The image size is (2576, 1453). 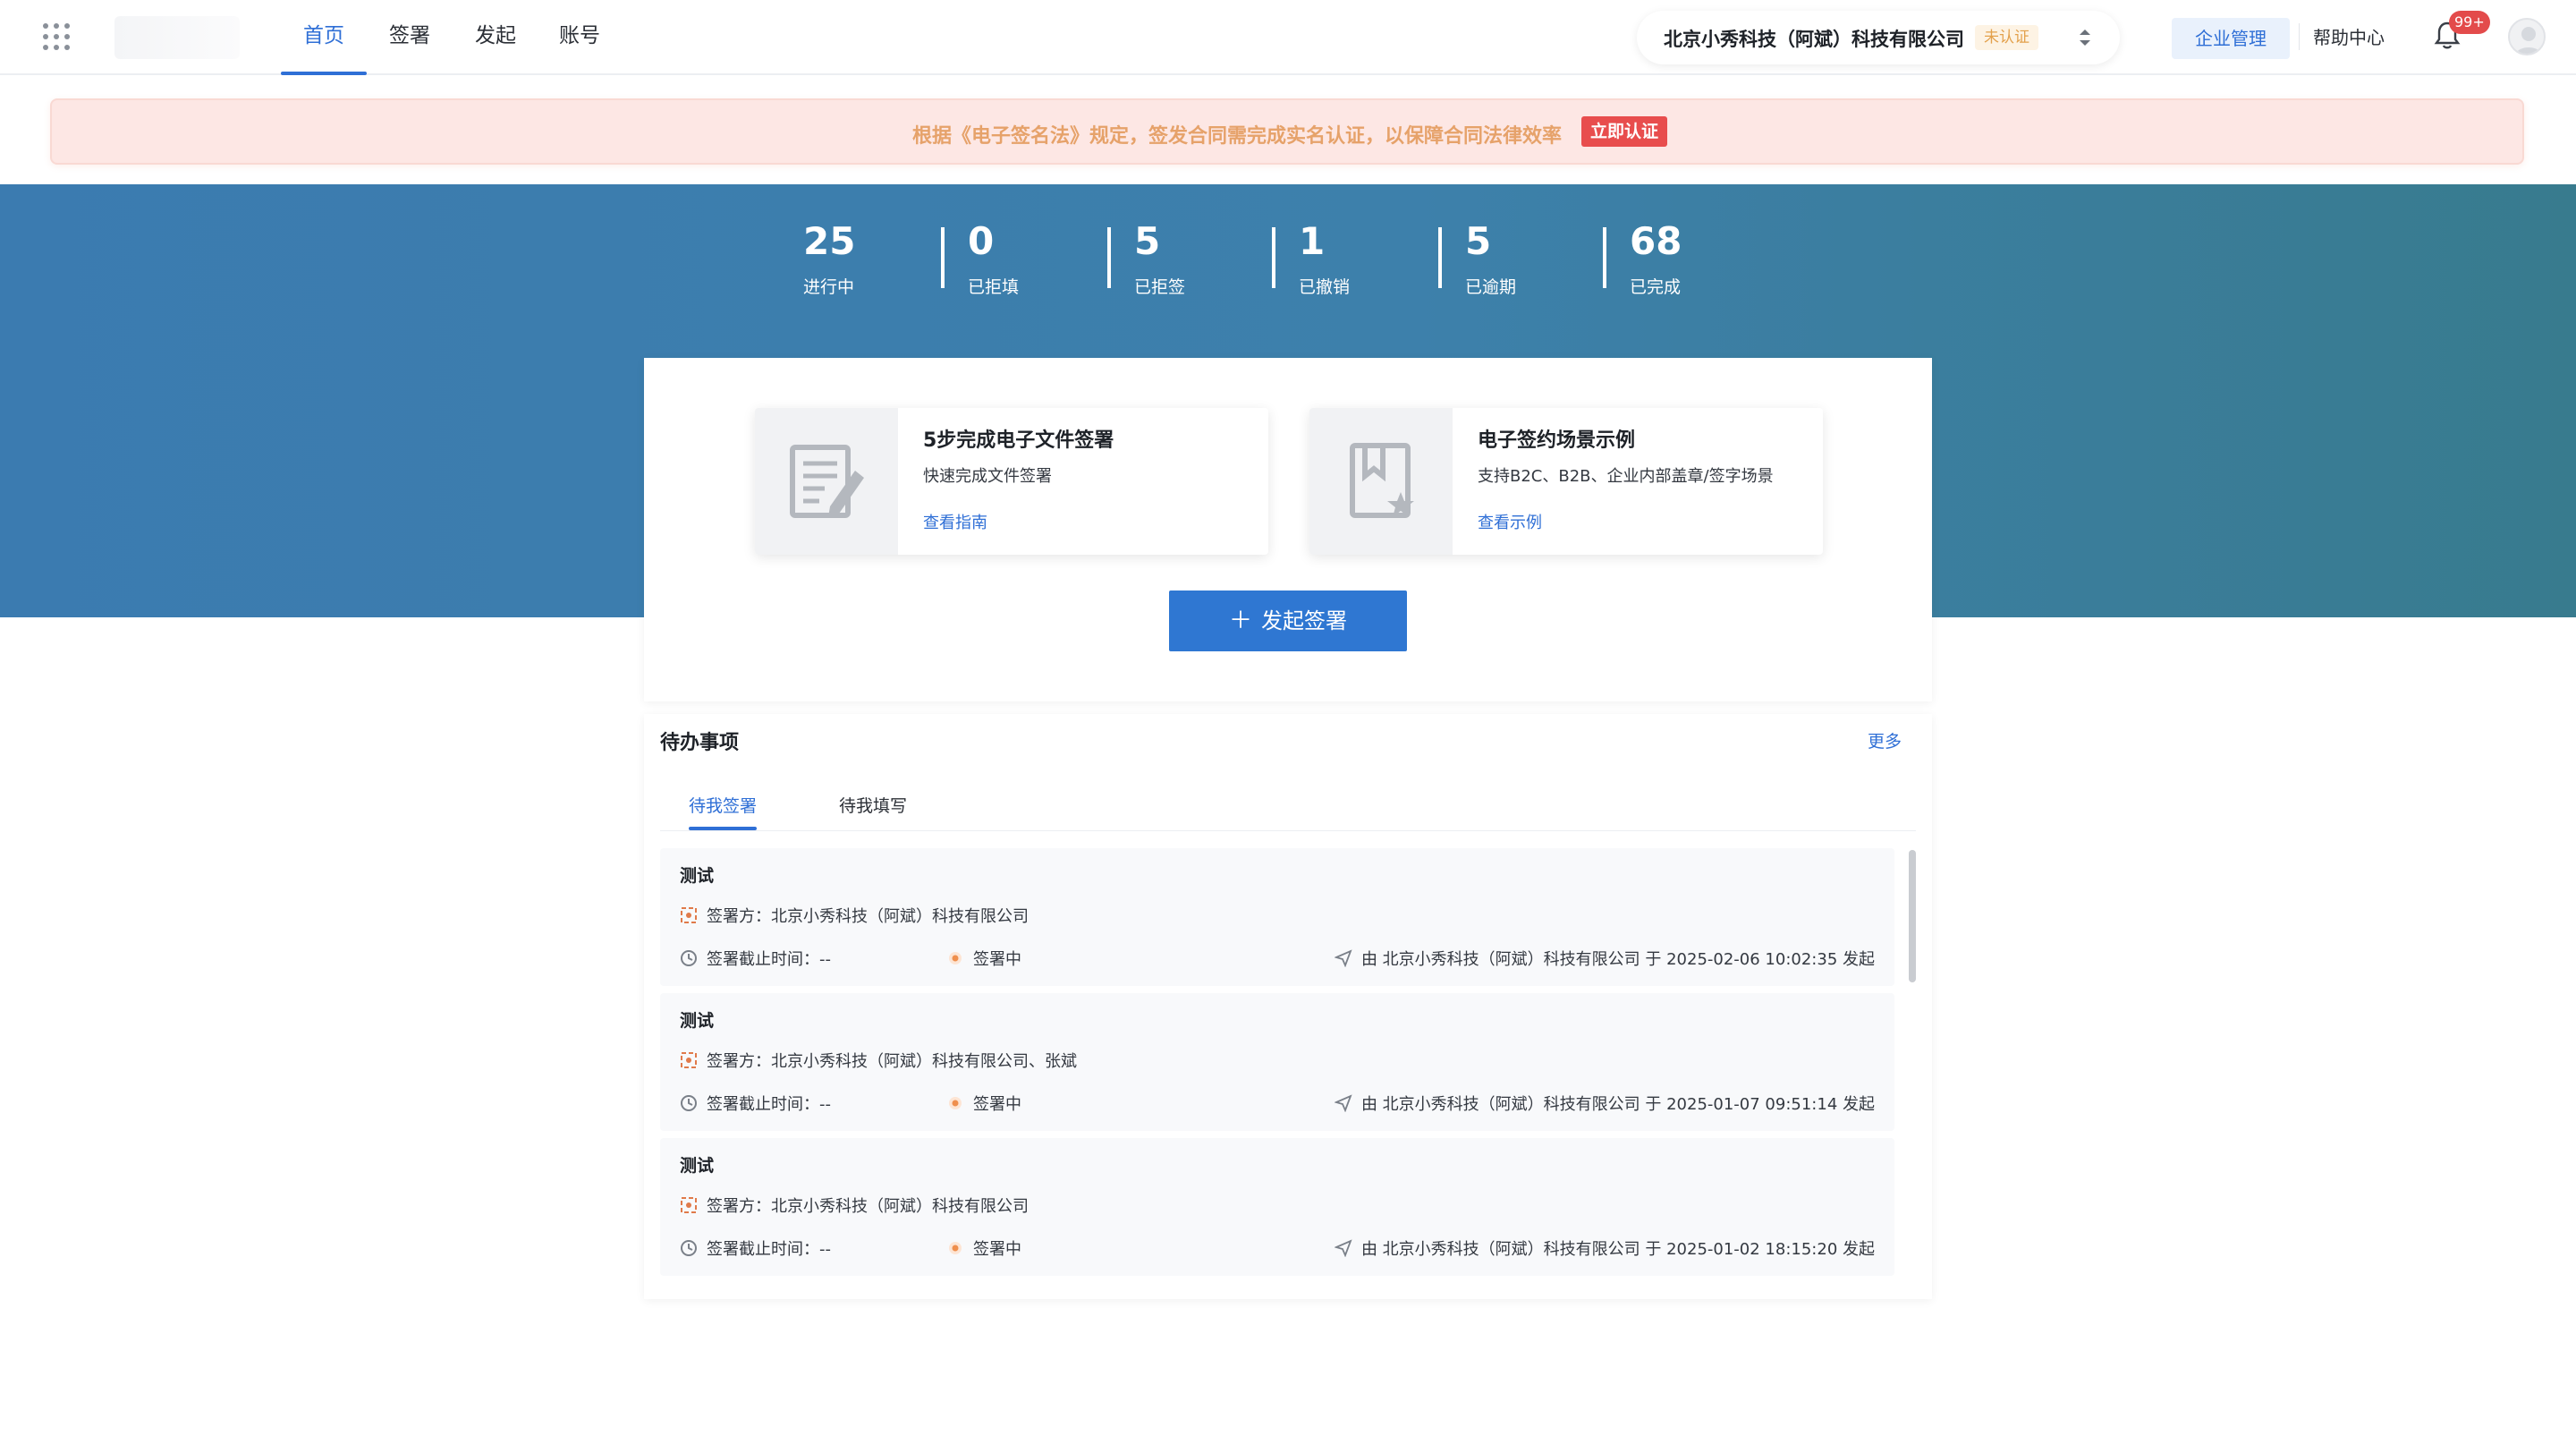 I want to click on bookmark-star-icon, so click(x=1382, y=480).